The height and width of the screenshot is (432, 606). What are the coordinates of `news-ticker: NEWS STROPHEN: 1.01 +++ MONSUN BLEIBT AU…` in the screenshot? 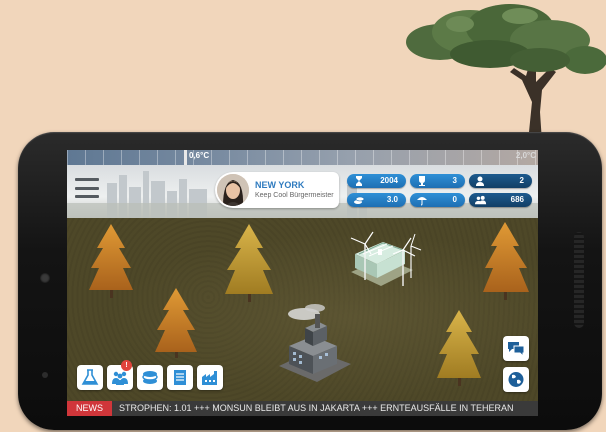 It's located at (302, 408).